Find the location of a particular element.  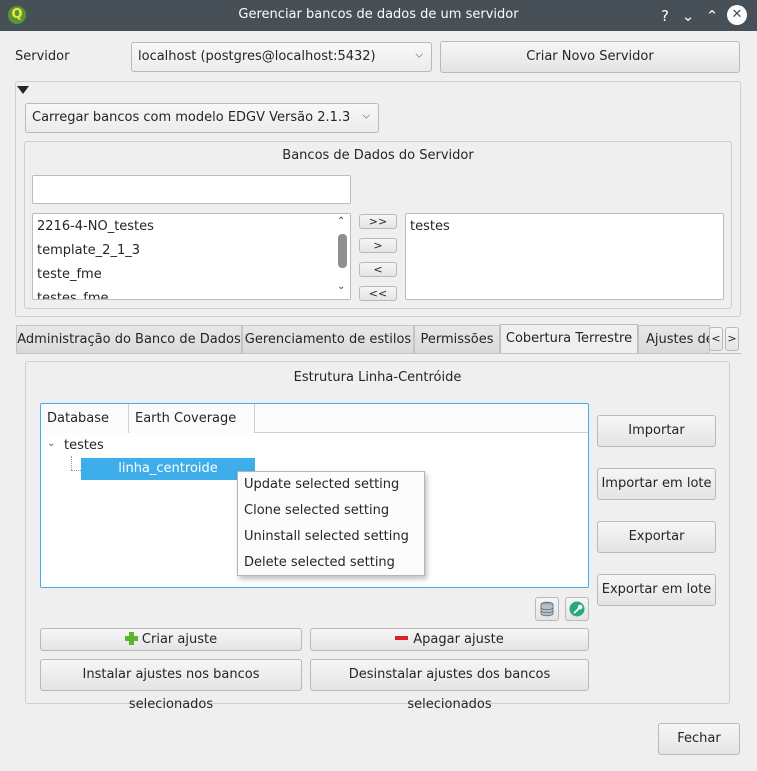

list-scrollbar: ⌃ ⌄ is located at coordinates (342, 256).